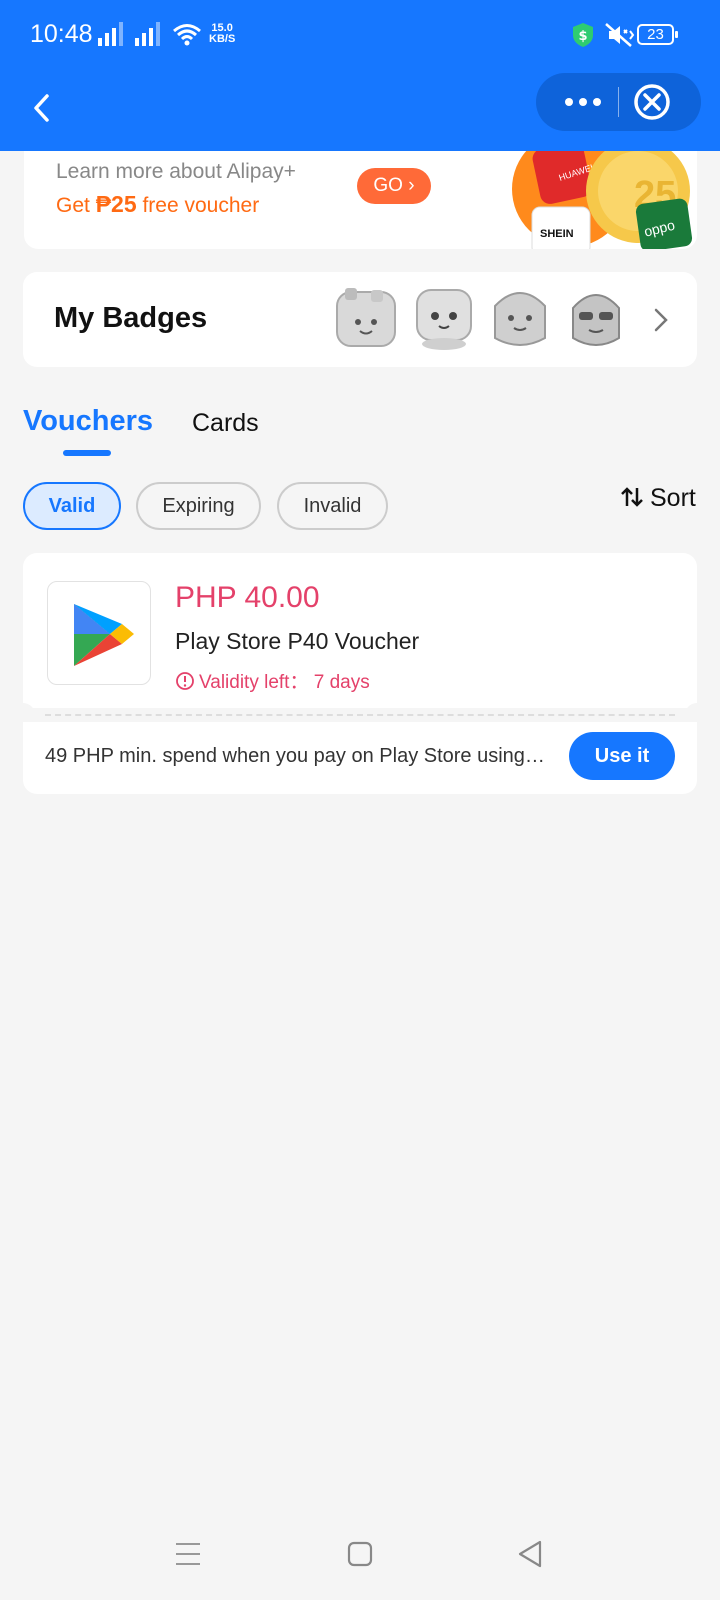 This screenshot has width=720, height=1600. What do you see at coordinates (557, 234) in the screenshot?
I see `shein-logo: SHEIN` at bounding box center [557, 234].